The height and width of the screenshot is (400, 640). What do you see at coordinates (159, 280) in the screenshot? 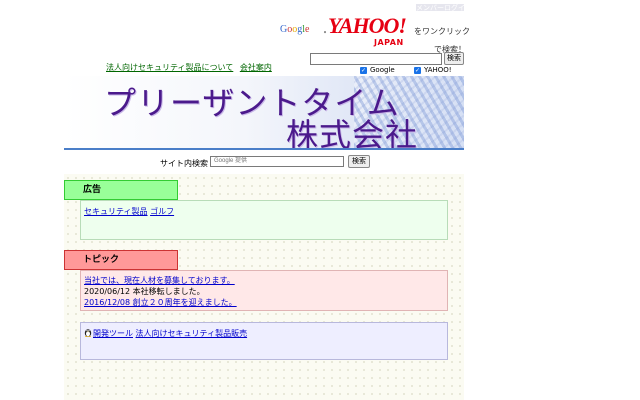
I see `topic-link-recruiting: 当社では、現在人材を募集しております。` at bounding box center [159, 280].